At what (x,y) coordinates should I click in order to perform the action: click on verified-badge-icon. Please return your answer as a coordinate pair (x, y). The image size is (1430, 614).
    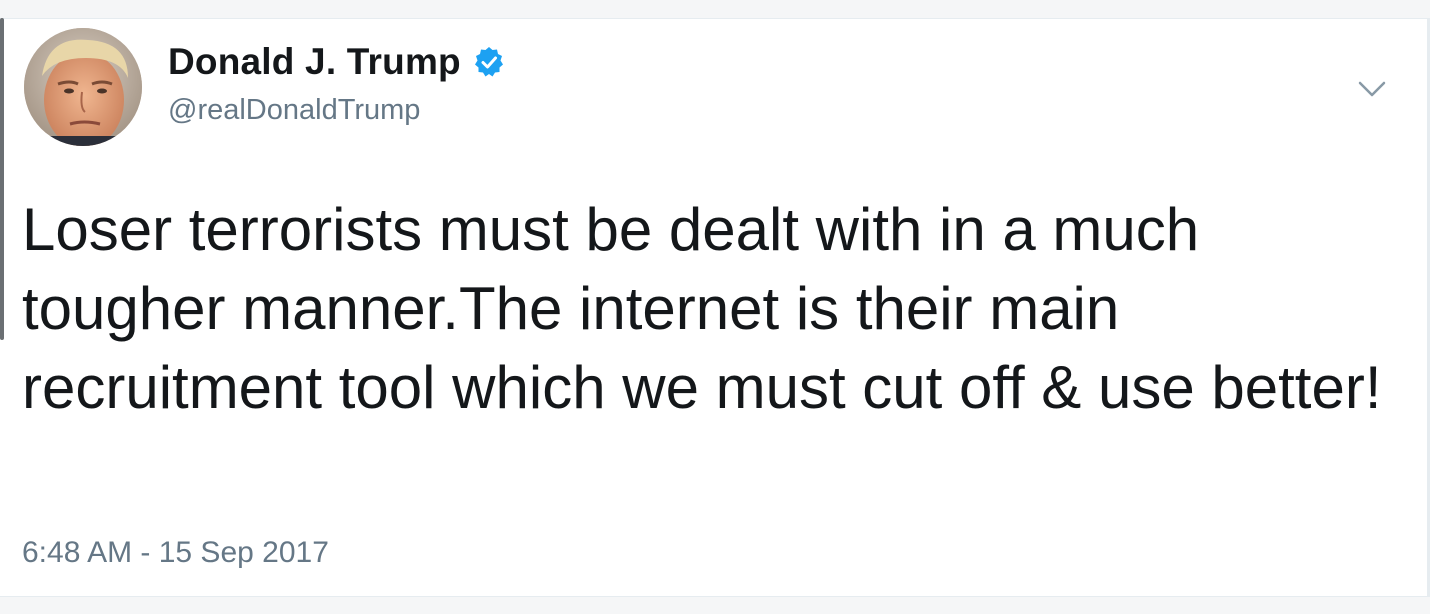
    Looking at the image, I should click on (489, 62).